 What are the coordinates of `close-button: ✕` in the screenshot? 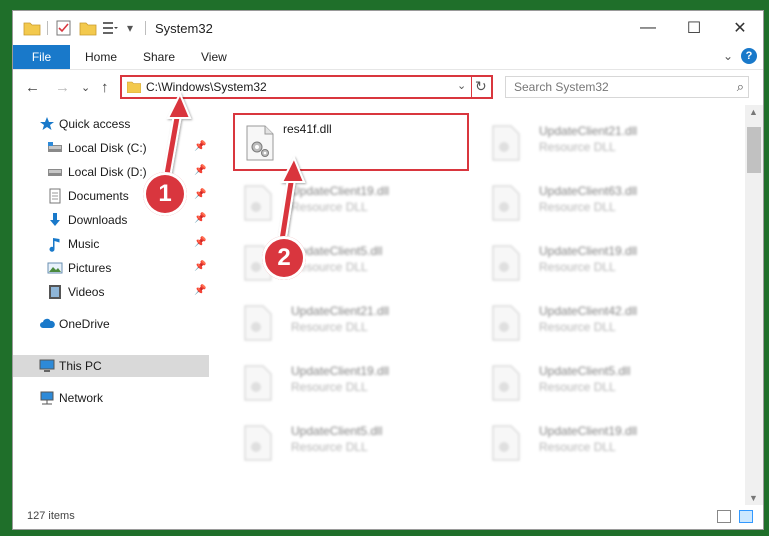 It's located at (740, 28).